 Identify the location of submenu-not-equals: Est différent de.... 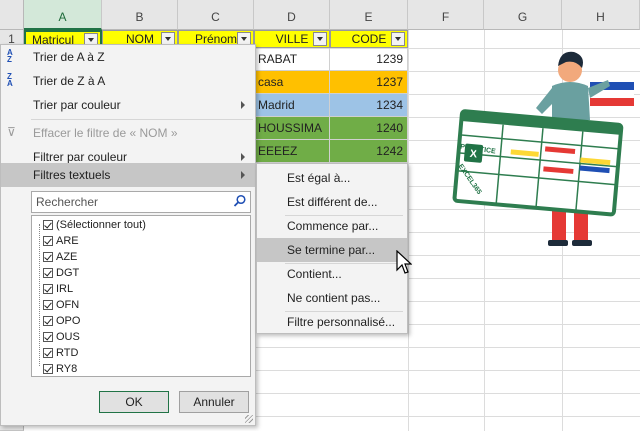
(332, 202).